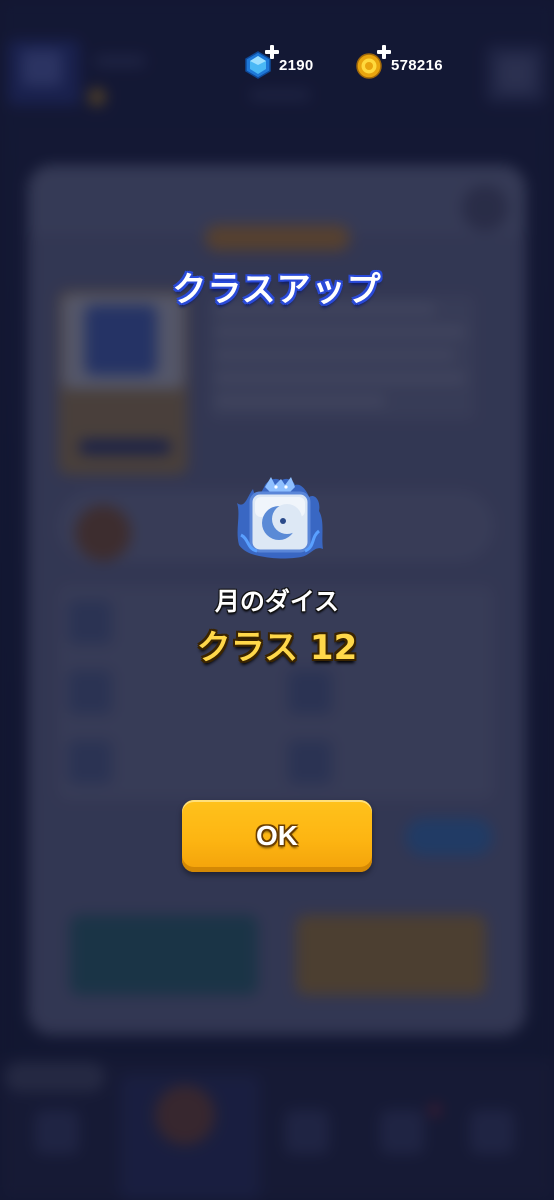 The height and width of the screenshot is (1200, 554). What do you see at coordinates (277, 648) in the screenshot?
I see `class-level: クラス 12` at bounding box center [277, 648].